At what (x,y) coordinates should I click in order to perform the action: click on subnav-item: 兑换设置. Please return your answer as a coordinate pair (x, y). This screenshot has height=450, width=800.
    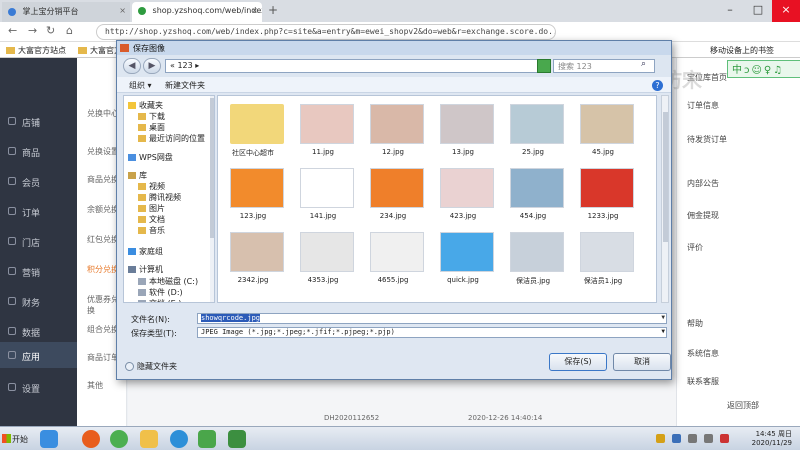
    Looking at the image, I should click on (103, 151).